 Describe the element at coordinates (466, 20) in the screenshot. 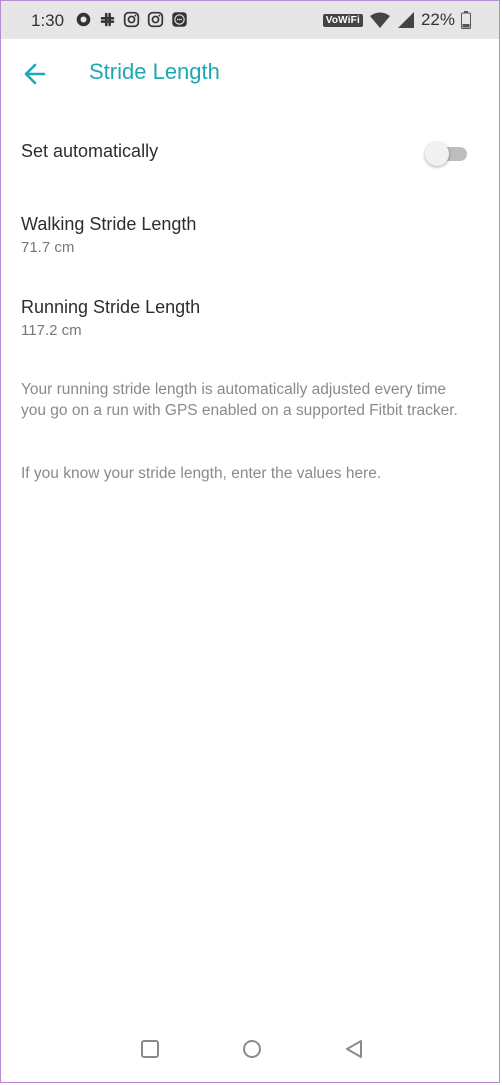

I see `battery-icon` at that location.